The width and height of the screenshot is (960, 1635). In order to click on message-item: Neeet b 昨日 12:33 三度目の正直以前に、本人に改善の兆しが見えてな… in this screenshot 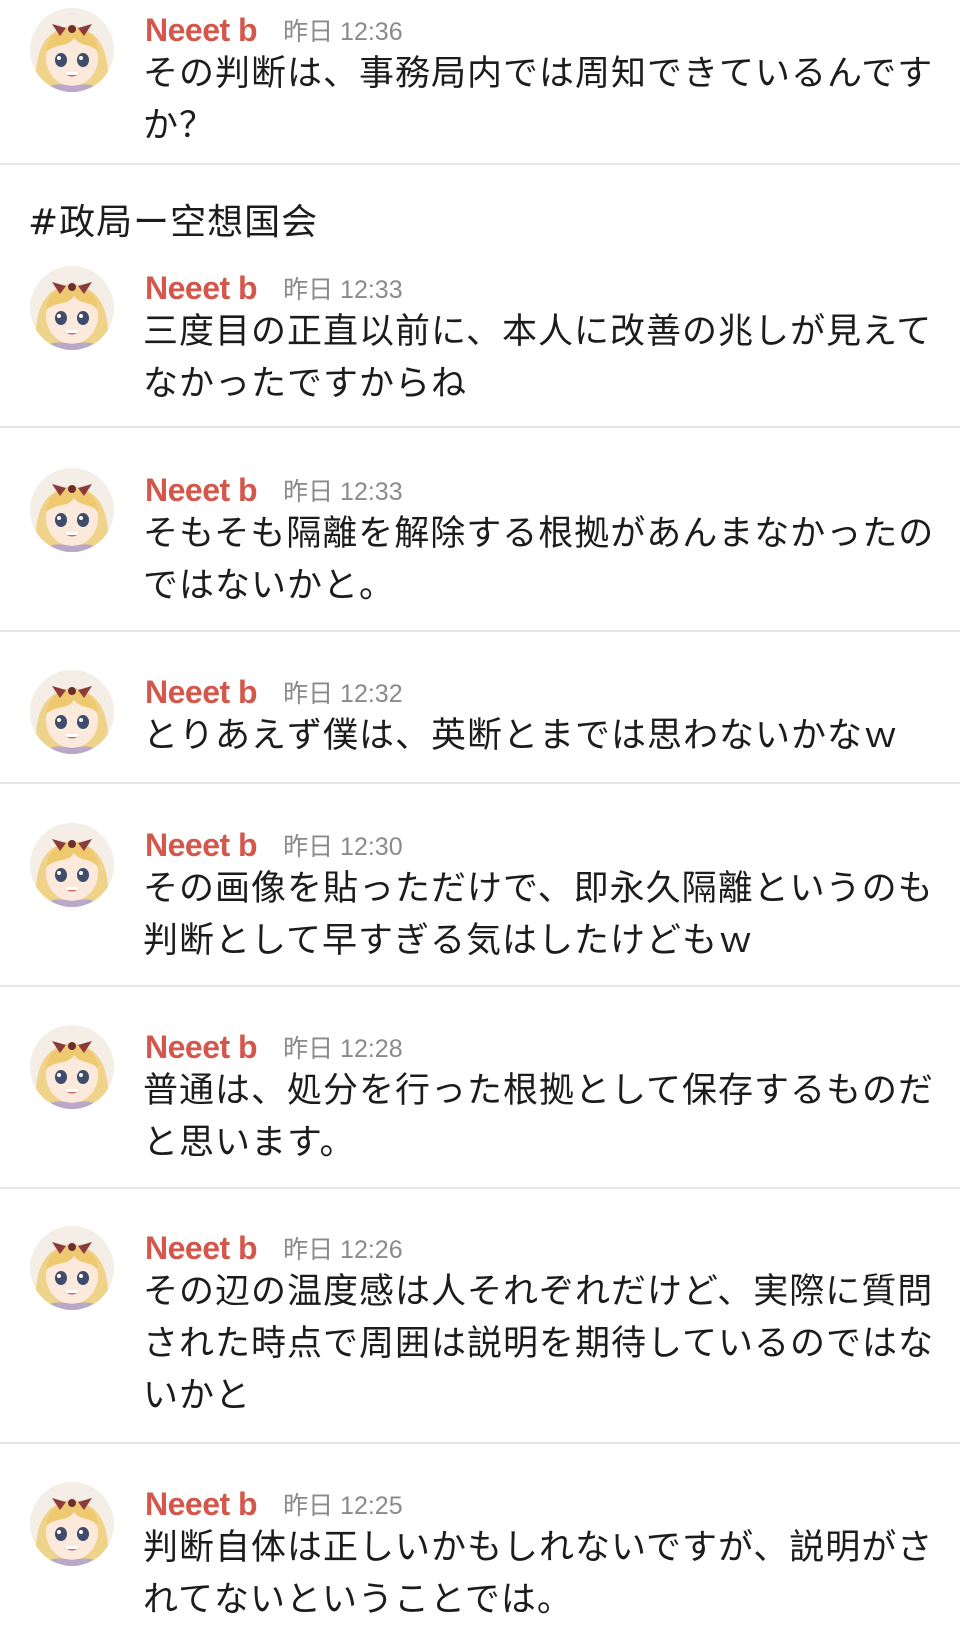, I will do `click(480, 343)`.